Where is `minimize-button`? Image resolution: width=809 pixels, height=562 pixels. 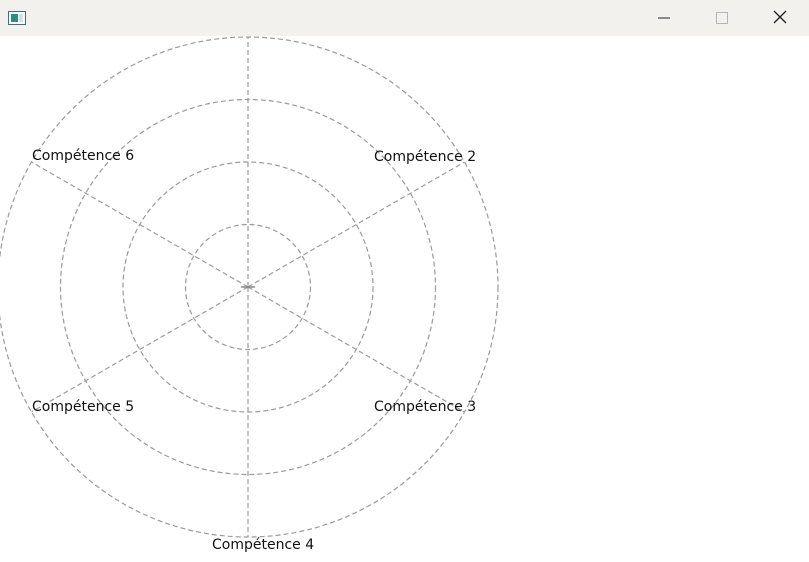
minimize-button is located at coordinates (664, 18).